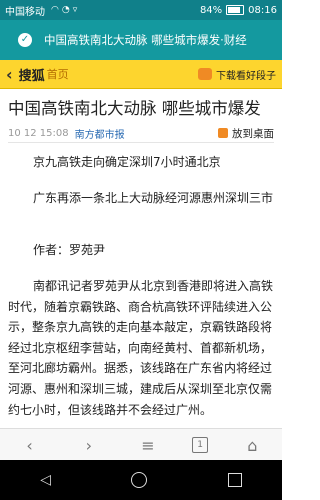 This screenshot has height=500, width=320. I want to click on site-header: ‹ 搜狐 首页 下载看好段子, so click(141, 74).